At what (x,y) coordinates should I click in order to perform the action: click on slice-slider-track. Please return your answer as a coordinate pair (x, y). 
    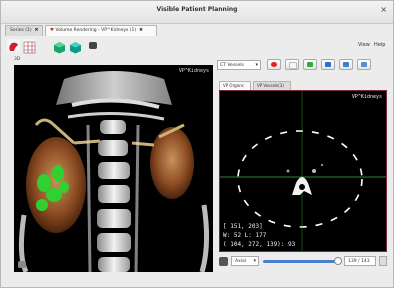
    Looking at the image, I should click on (300, 261).